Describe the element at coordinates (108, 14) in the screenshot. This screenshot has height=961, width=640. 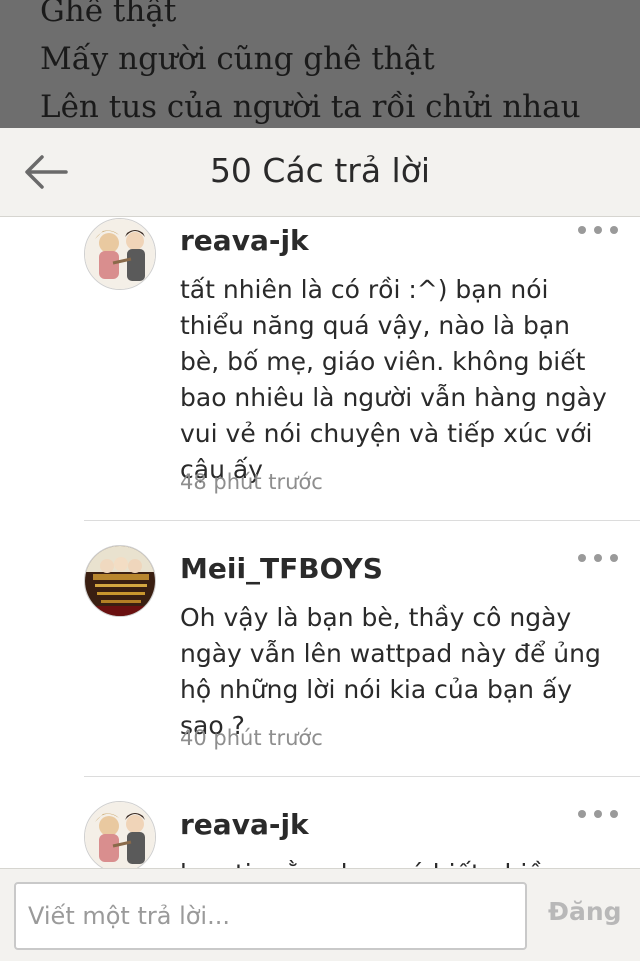
I see `story-line: Ghê thật` at that location.